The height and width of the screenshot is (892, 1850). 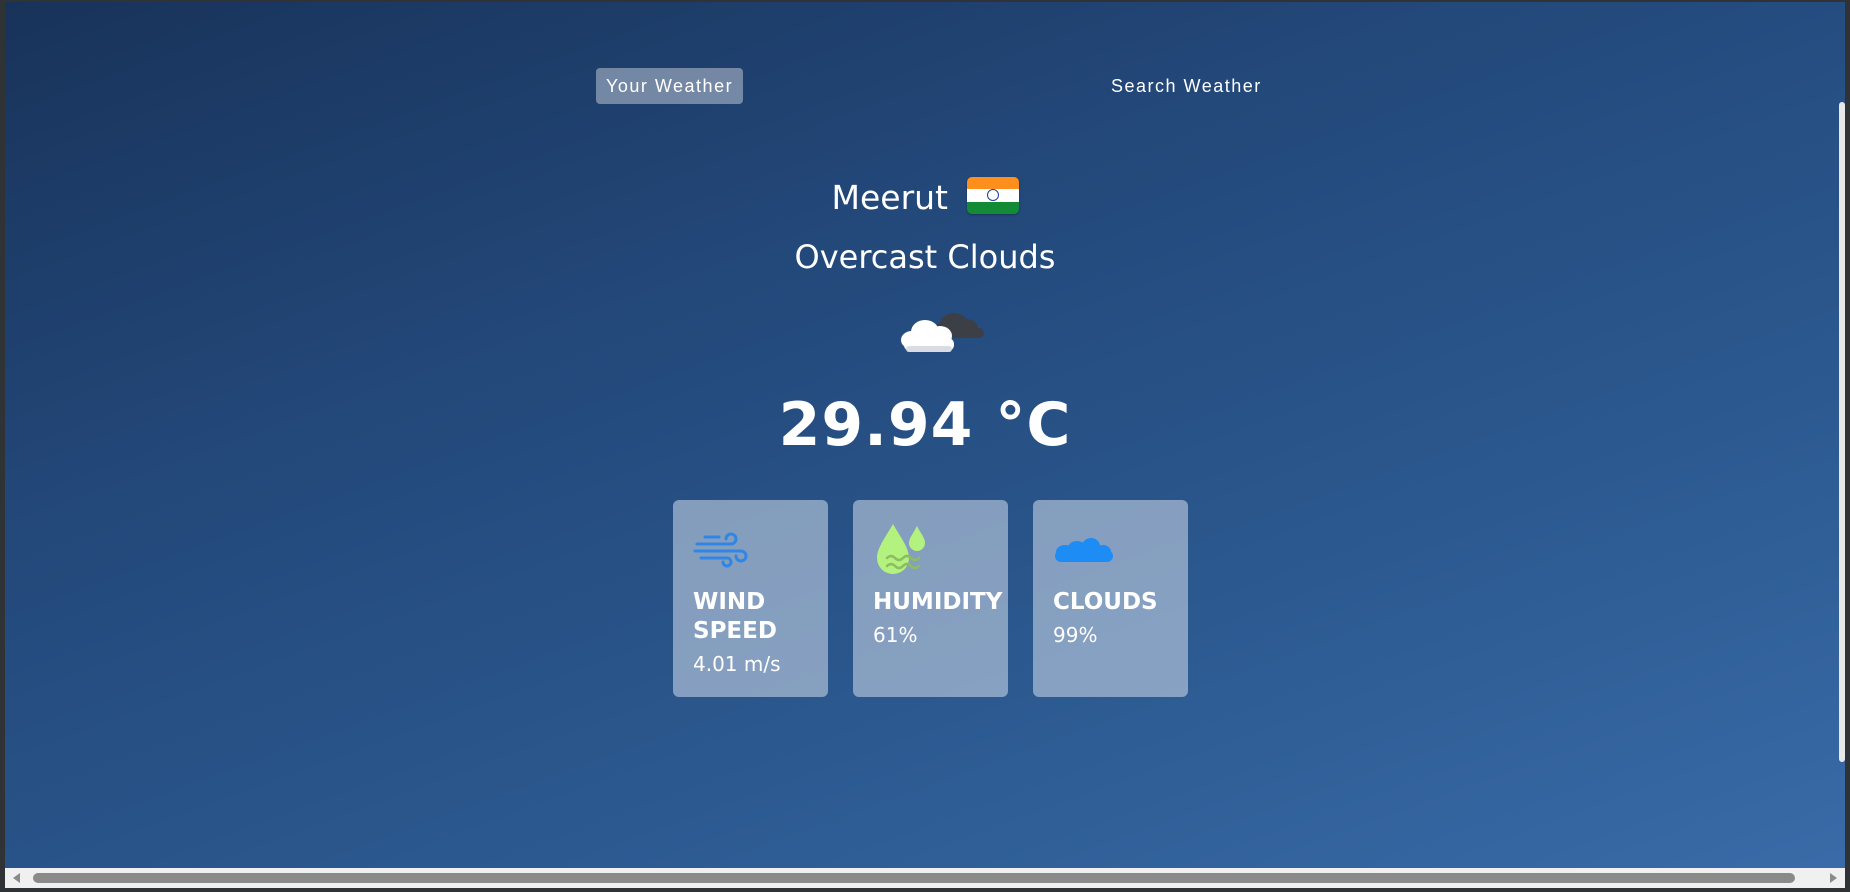 I want to click on humidity-icon, so click(x=901, y=549).